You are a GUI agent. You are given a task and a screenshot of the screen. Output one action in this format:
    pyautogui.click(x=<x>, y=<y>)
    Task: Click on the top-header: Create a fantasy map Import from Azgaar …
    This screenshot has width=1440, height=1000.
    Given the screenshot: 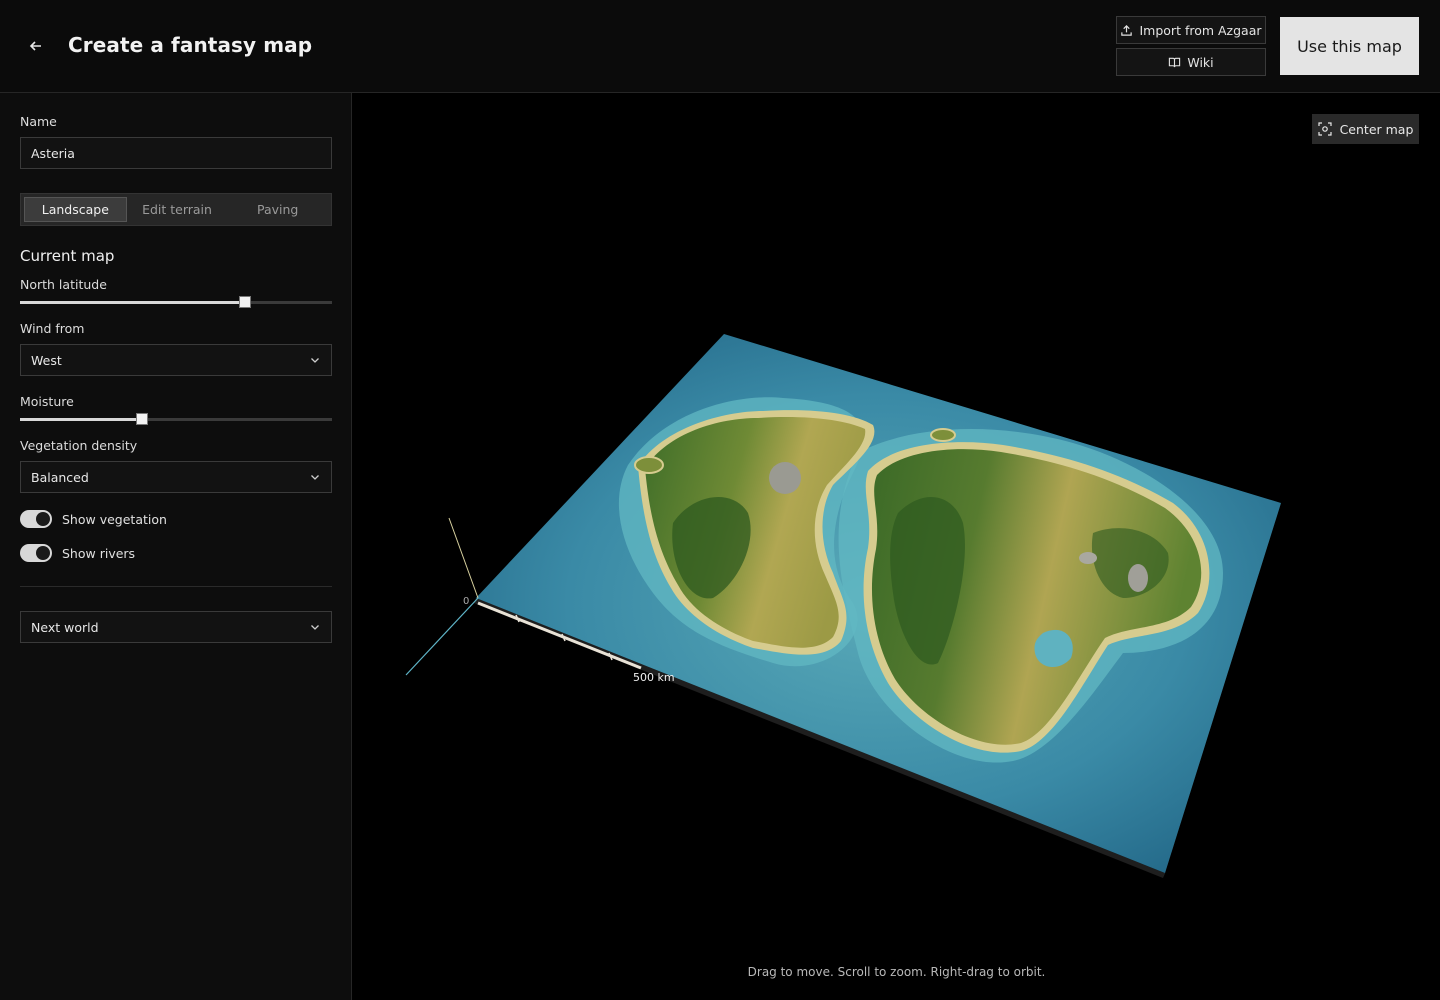 What is the action you would take?
    pyautogui.click(x=720, y=46)
    